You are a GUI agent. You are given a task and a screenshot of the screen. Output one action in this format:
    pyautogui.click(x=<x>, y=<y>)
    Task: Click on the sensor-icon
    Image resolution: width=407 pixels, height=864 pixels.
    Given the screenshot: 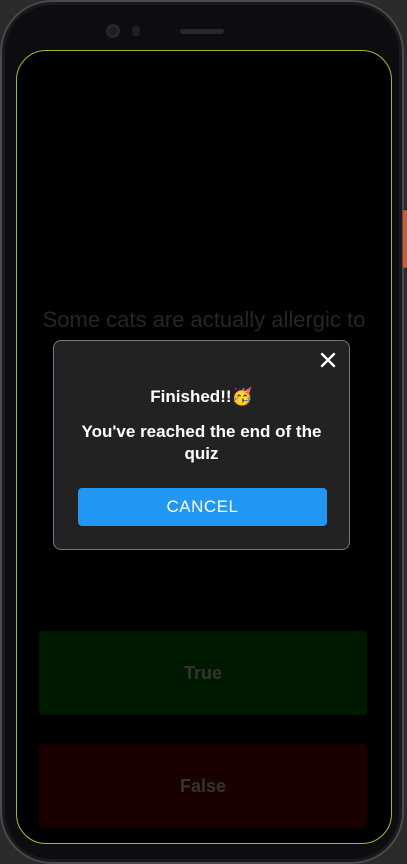 What is the action you would take?
    pyautogui.click(x=136, y=31)
    